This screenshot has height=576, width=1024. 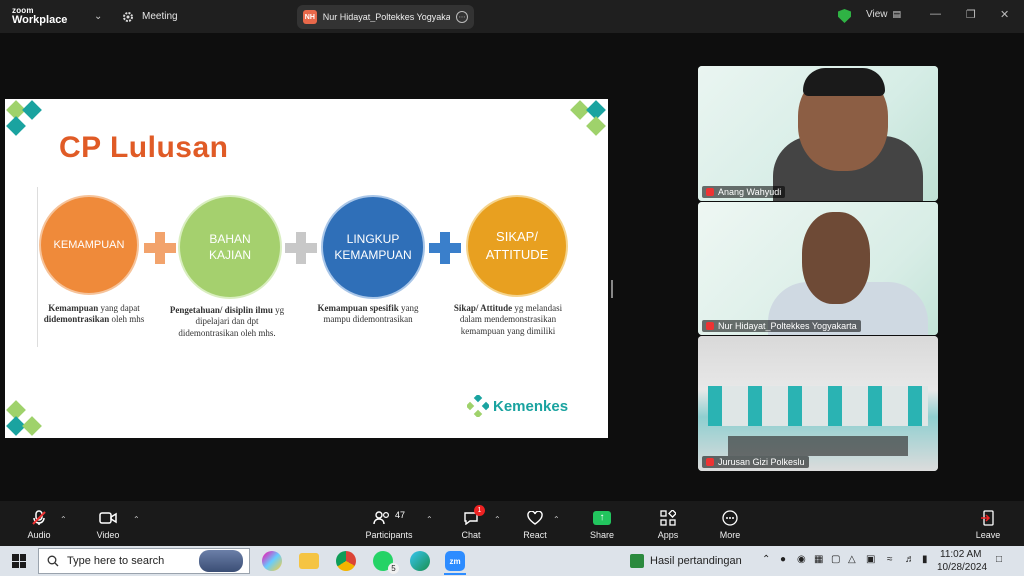 What do you see at coordinates (935, 14) in the screenshot?
I see `minimize-icon: —` at bounding box center [935, 14].